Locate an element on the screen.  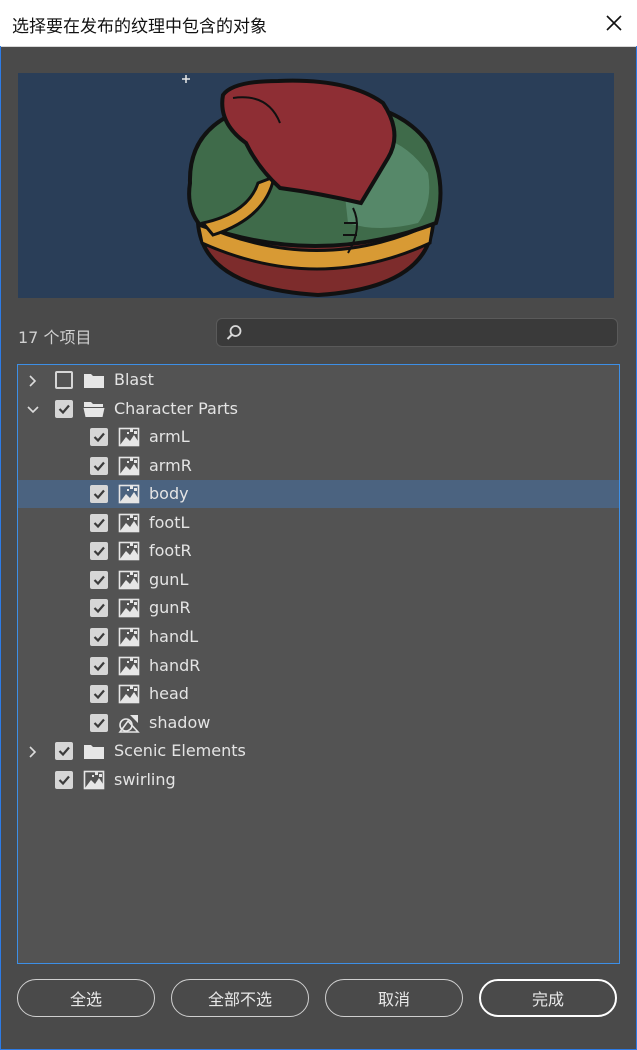
tree-item-row: handR is located at coordinates (318, 666).